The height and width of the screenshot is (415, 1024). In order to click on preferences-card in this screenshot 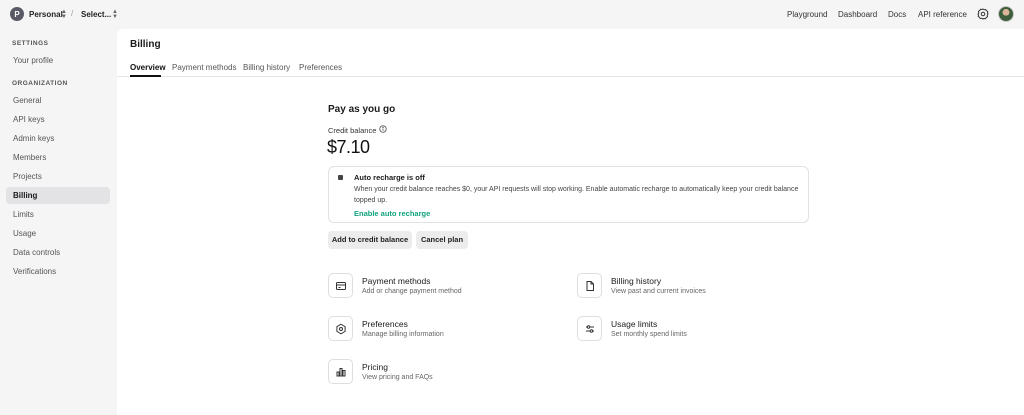, I will do `click(340, 328)`.